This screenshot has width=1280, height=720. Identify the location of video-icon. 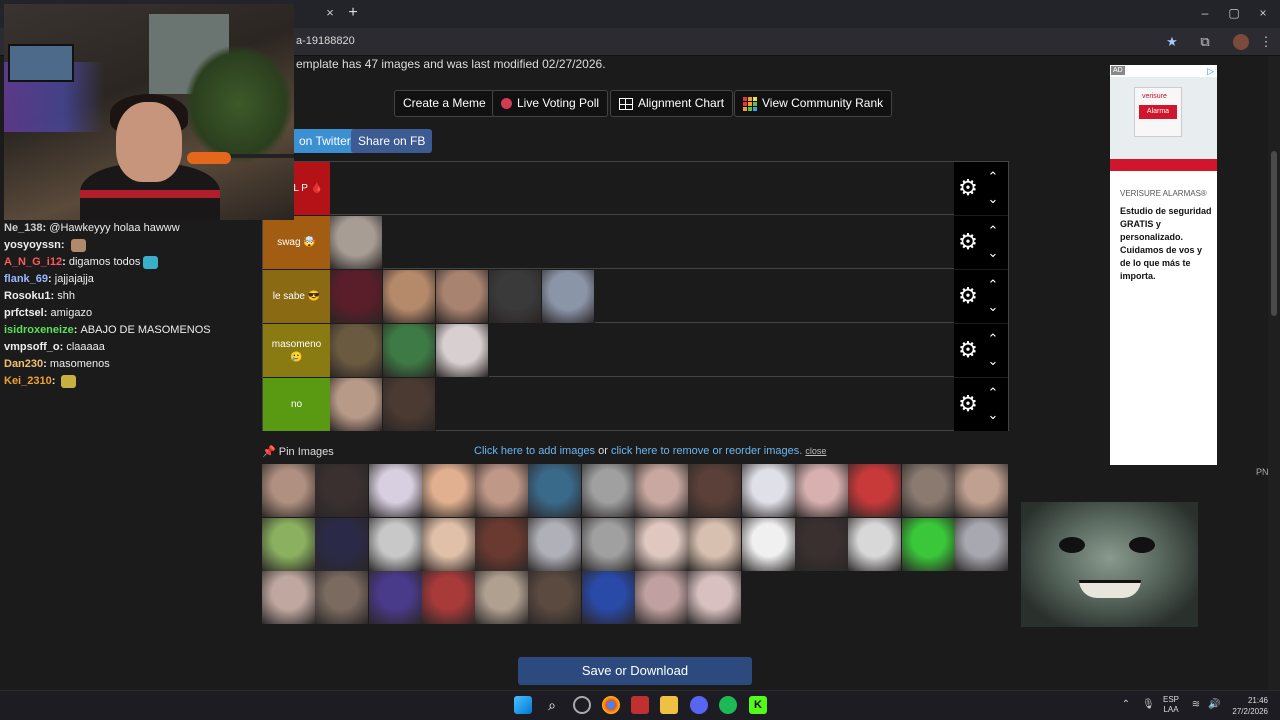
(640, 705).